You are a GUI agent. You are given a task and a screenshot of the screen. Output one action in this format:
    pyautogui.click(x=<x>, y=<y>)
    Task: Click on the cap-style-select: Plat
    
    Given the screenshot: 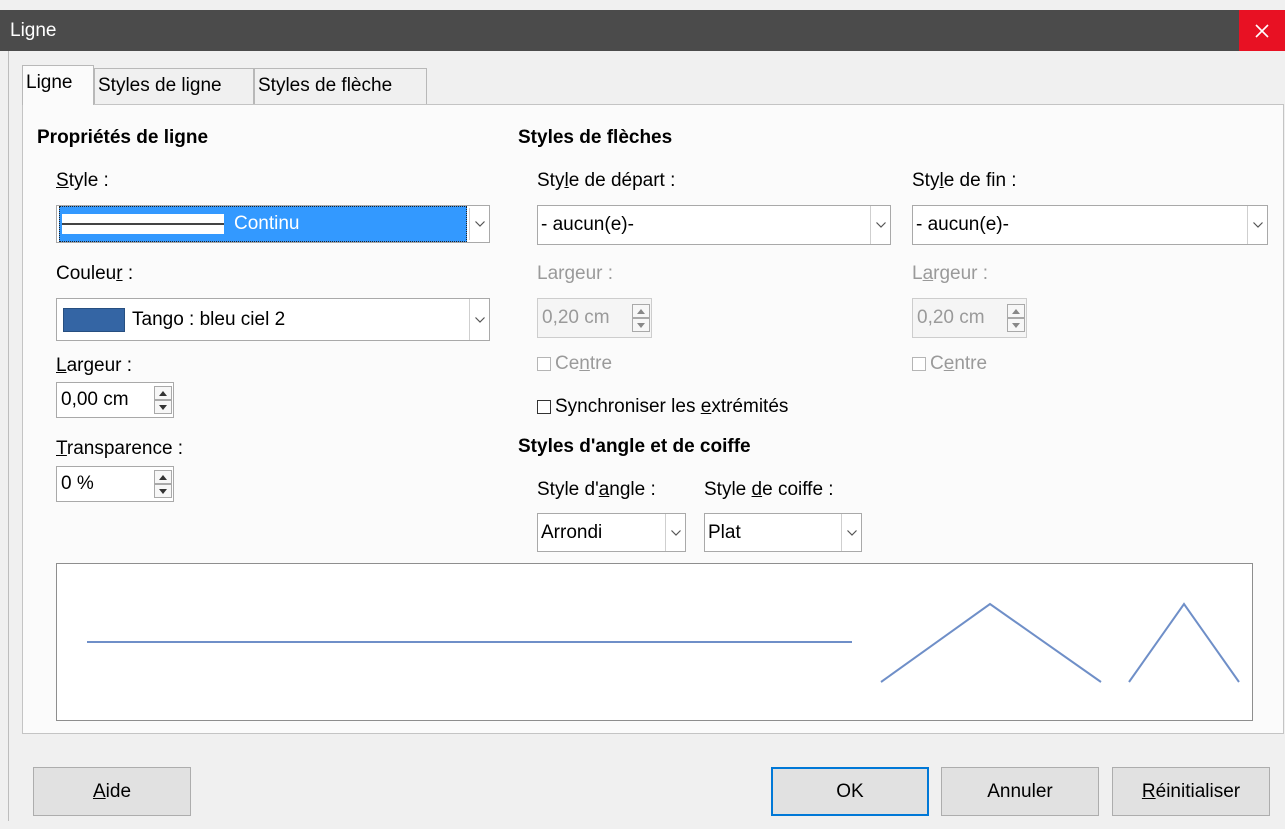 What is the action you would take?
    pyautogui.click(x=783, y=532)
    